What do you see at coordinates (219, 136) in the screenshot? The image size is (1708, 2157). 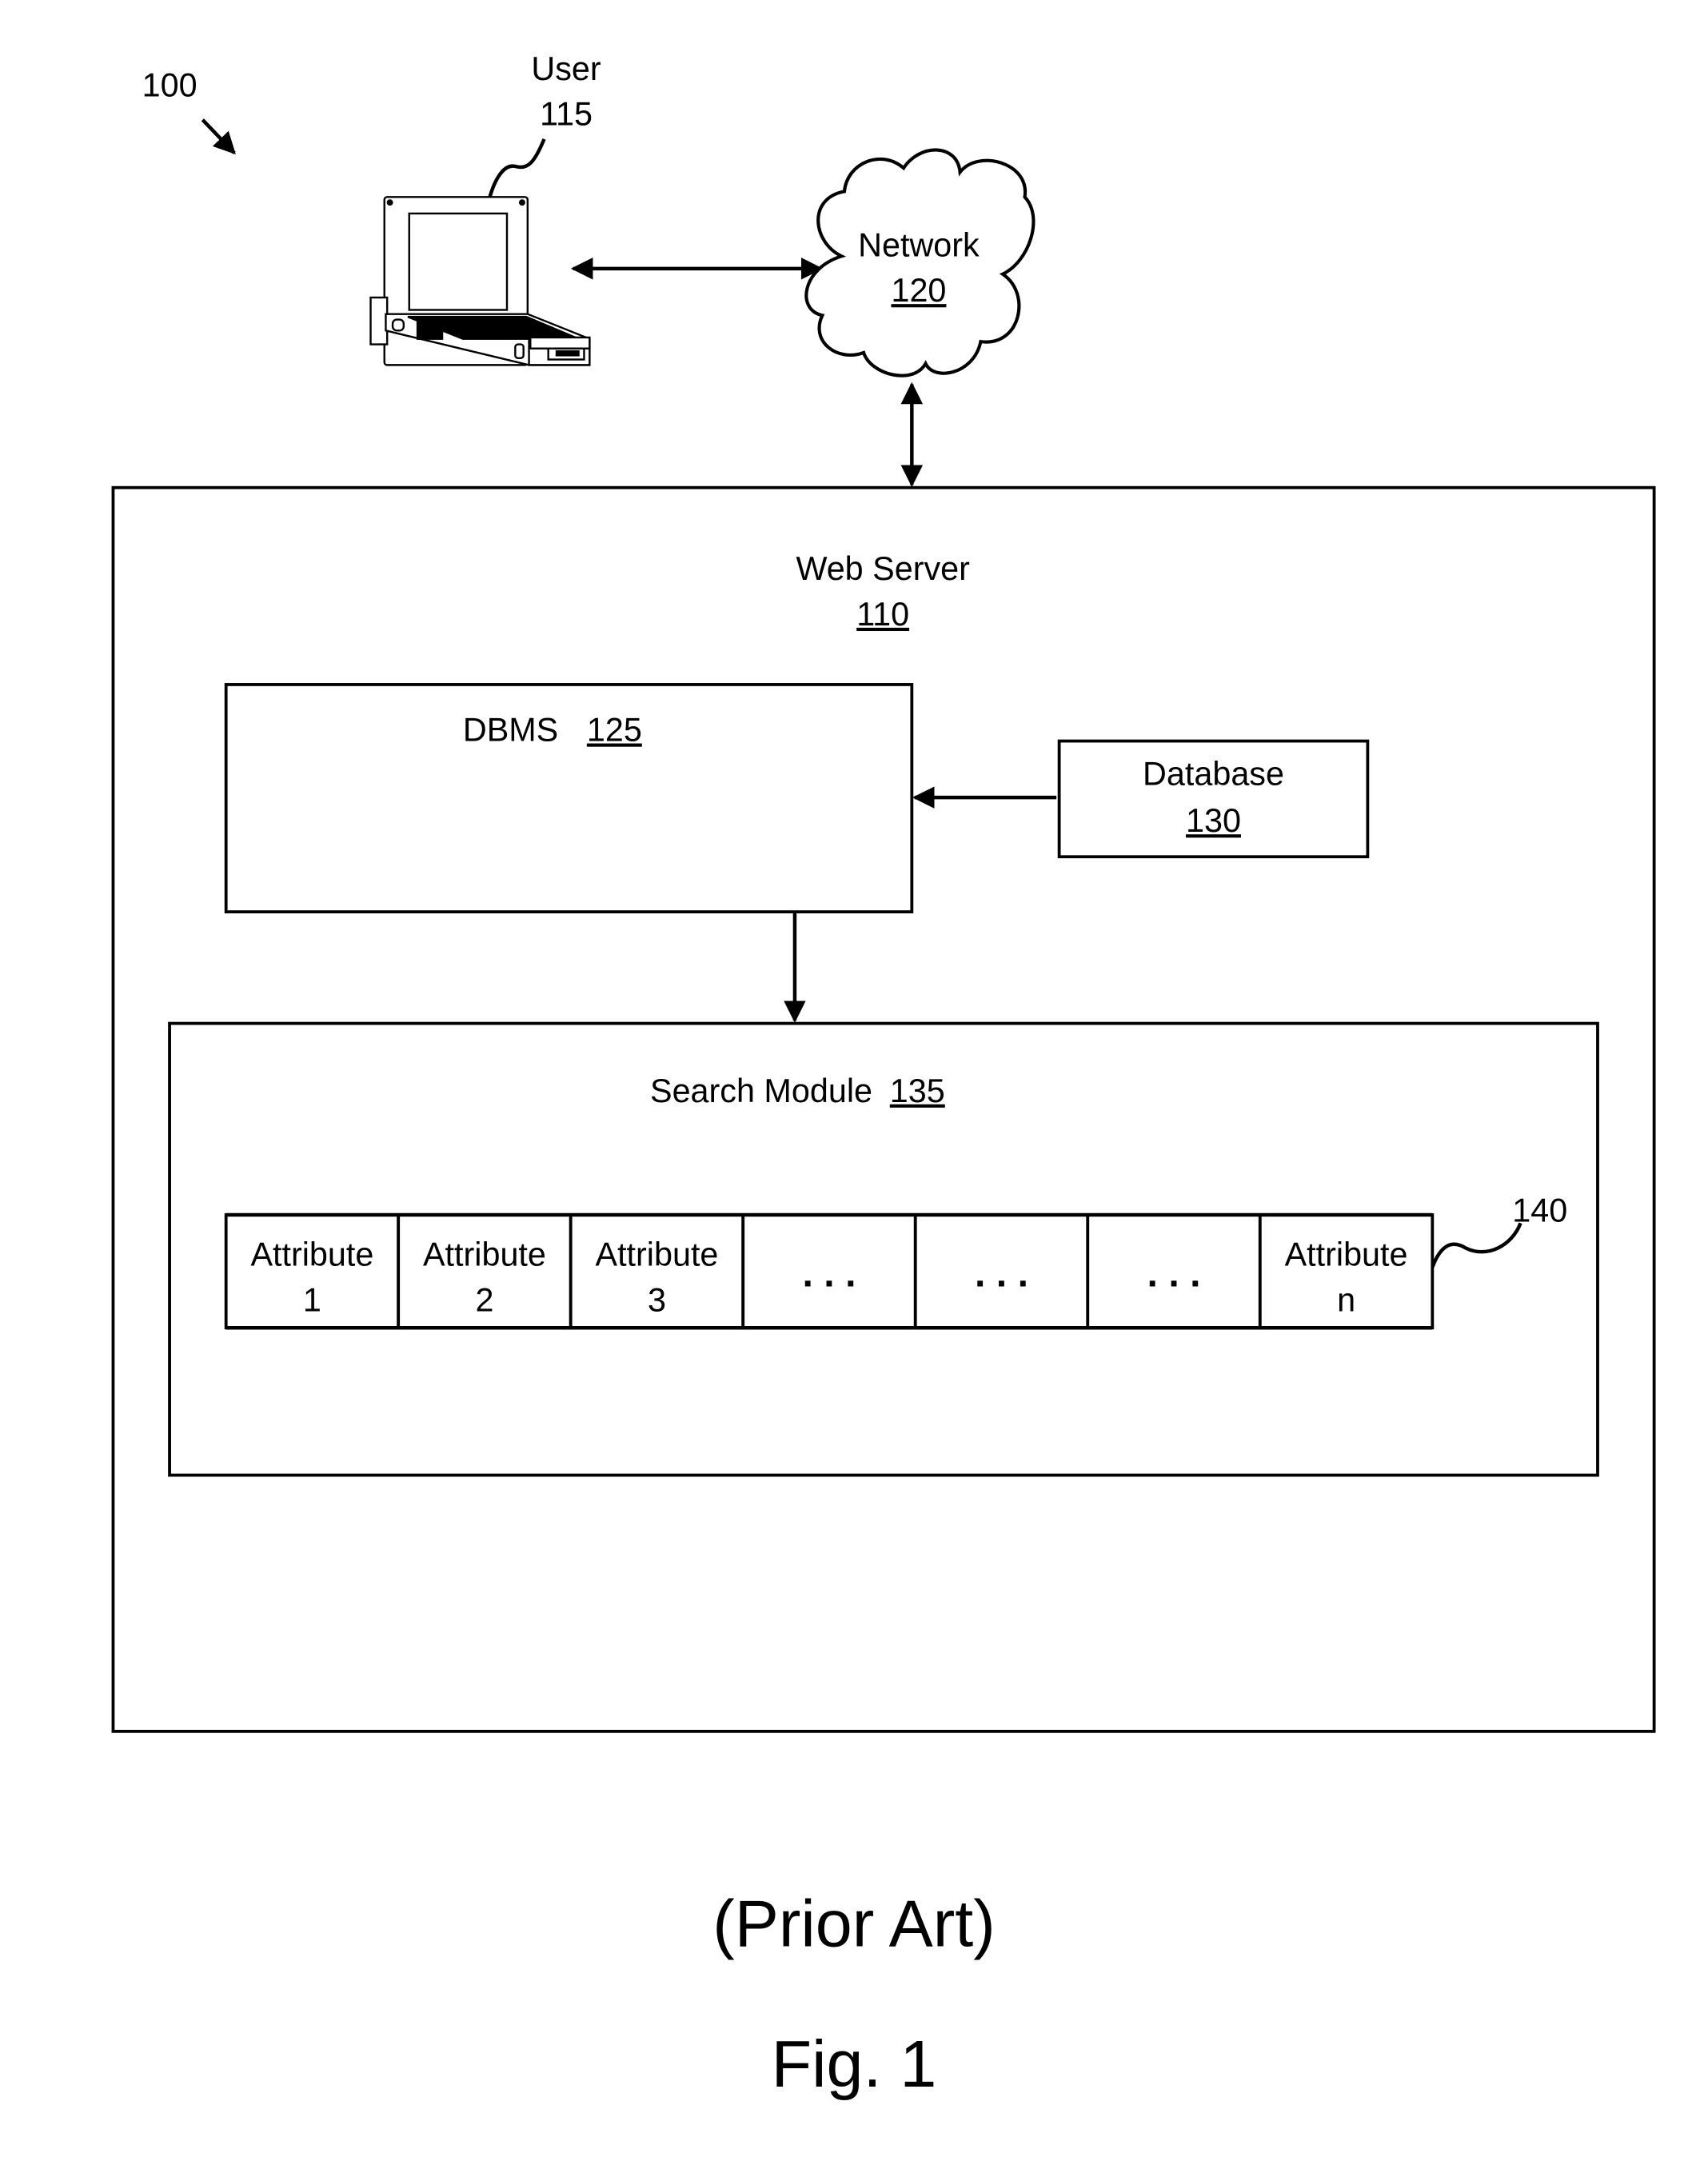 I see `figure-ref-arrow` at bounding box center [219, 136].